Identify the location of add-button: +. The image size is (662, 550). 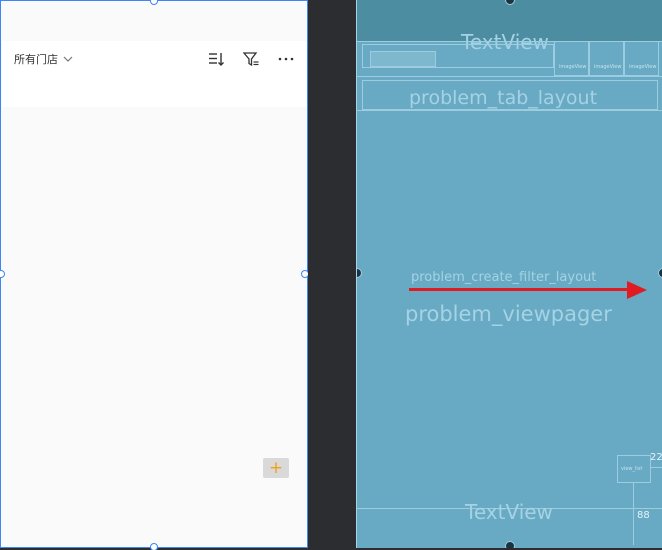
(276, 468).